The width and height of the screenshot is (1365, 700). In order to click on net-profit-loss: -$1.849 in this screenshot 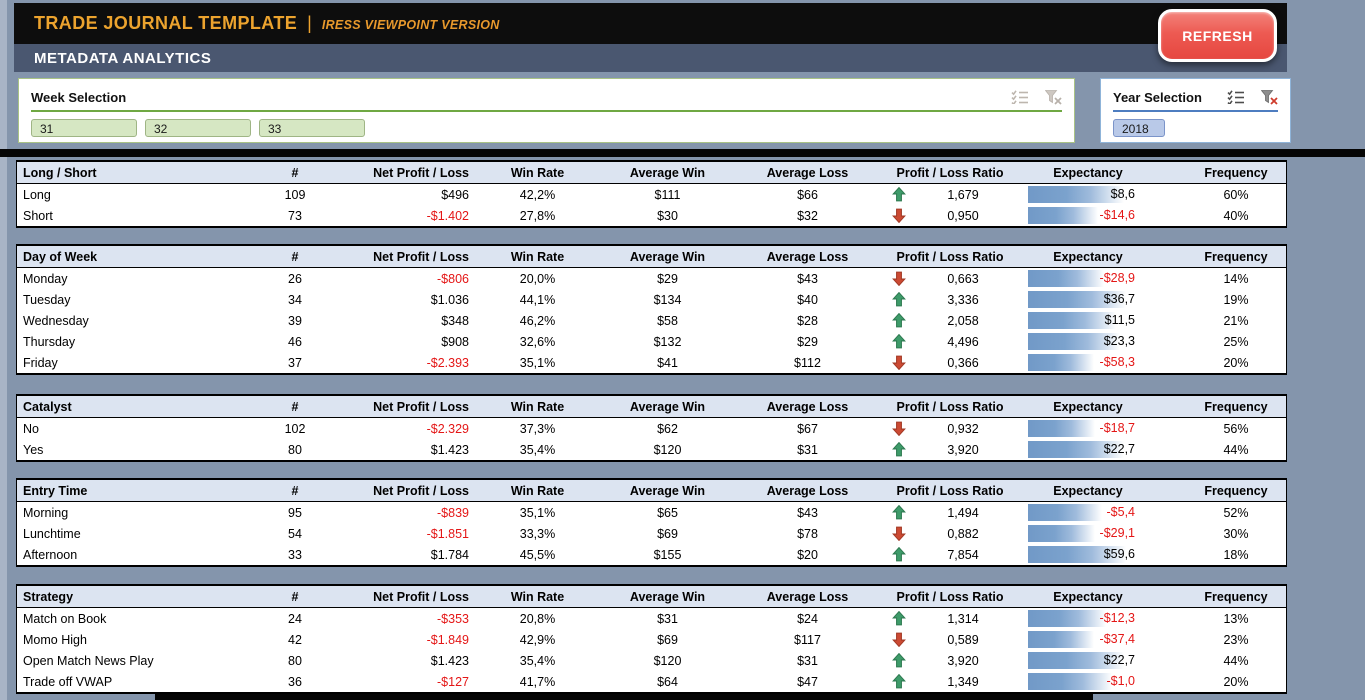, I will do `click(447, 639)`.